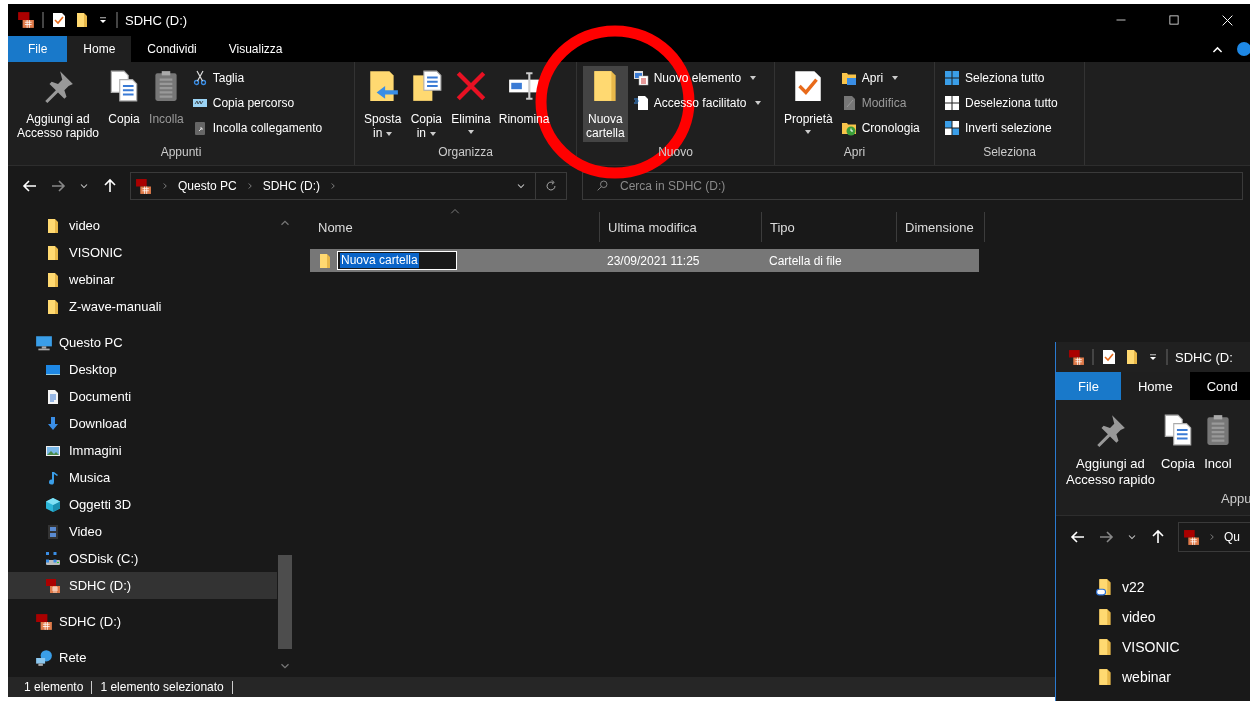 The image size is (1250, 701). What do you see at coordinates (644, 260) in the screenshot?
I see `file-row: Nuova cartella 23/09/2021 11:25 Cartella di file` at bounding box center [644, 260].